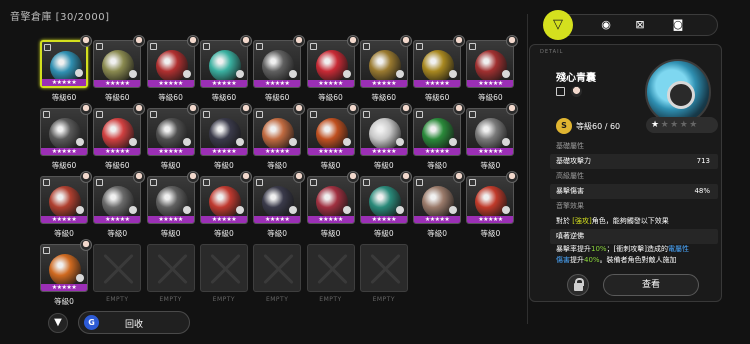  I want to click on tab-w-engine: ▽, so click(558, 25).